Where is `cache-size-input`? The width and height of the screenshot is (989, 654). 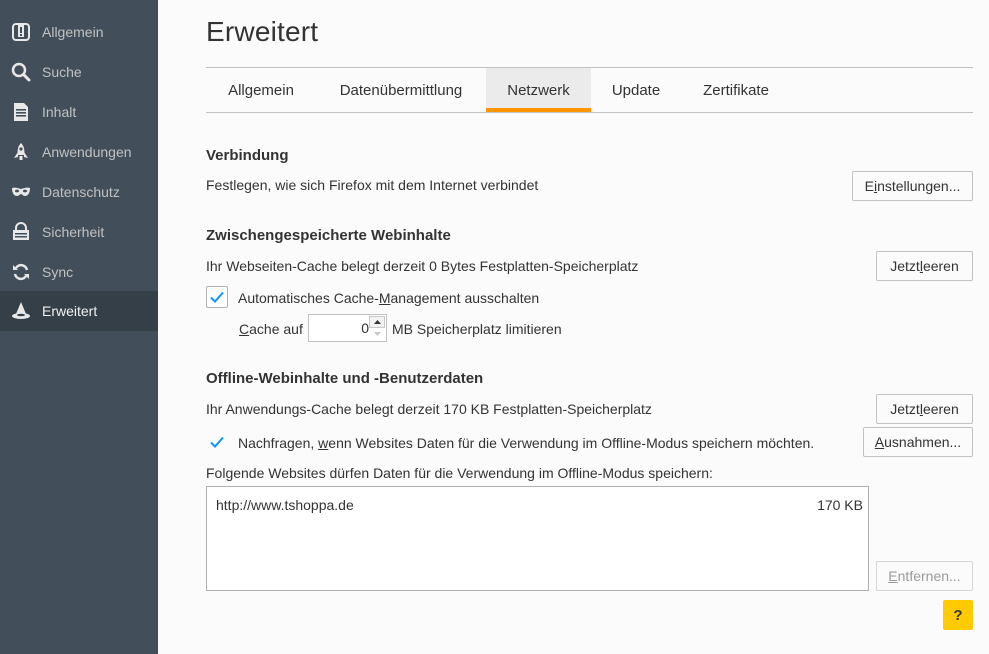 cache-size-input is located at coordinates (340, 328).